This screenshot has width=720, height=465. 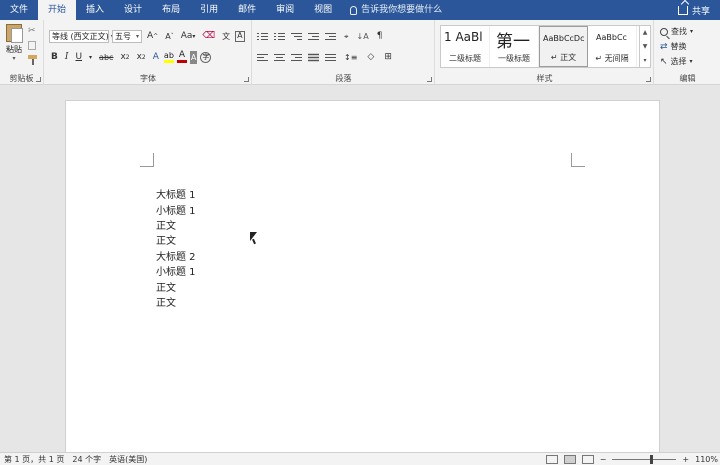 I want to click on change-case-button: Aa ▾, so click(x=188, y=36).